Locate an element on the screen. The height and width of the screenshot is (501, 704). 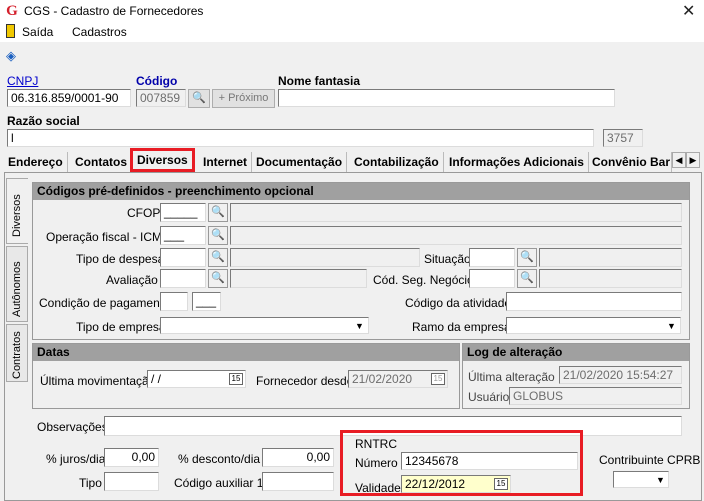
situacao-search-icon: 🔍 is located at coordinates (527, 257).